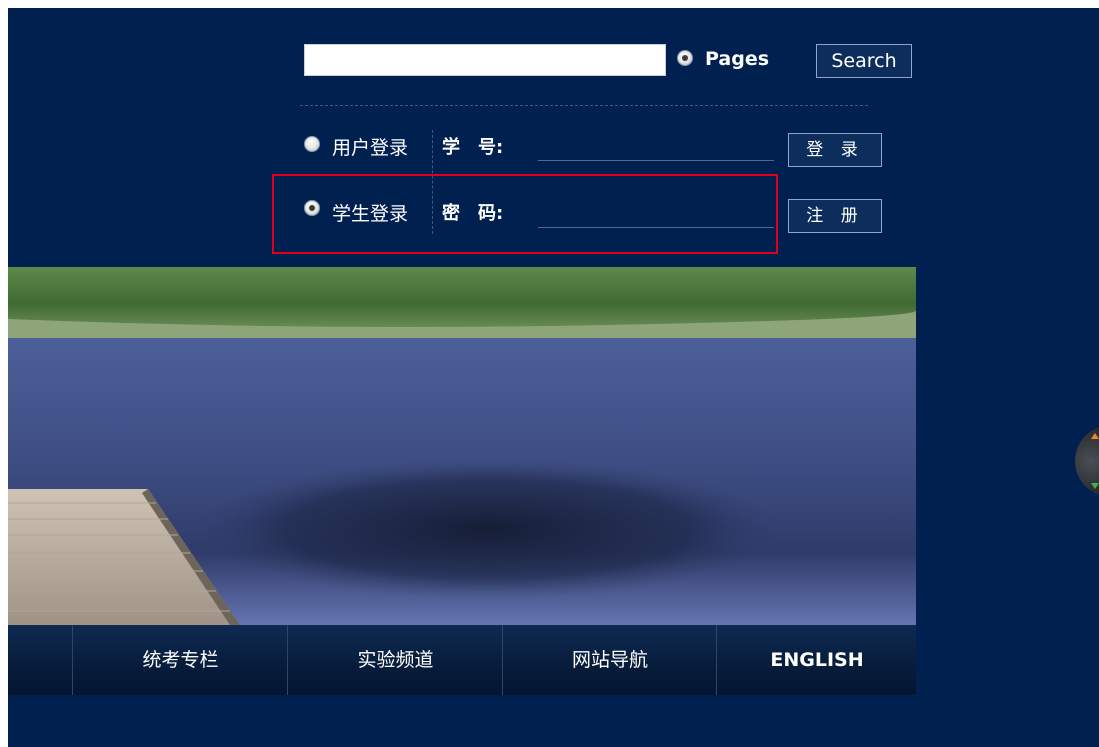  I want to click on search-input, so click(485, 60).